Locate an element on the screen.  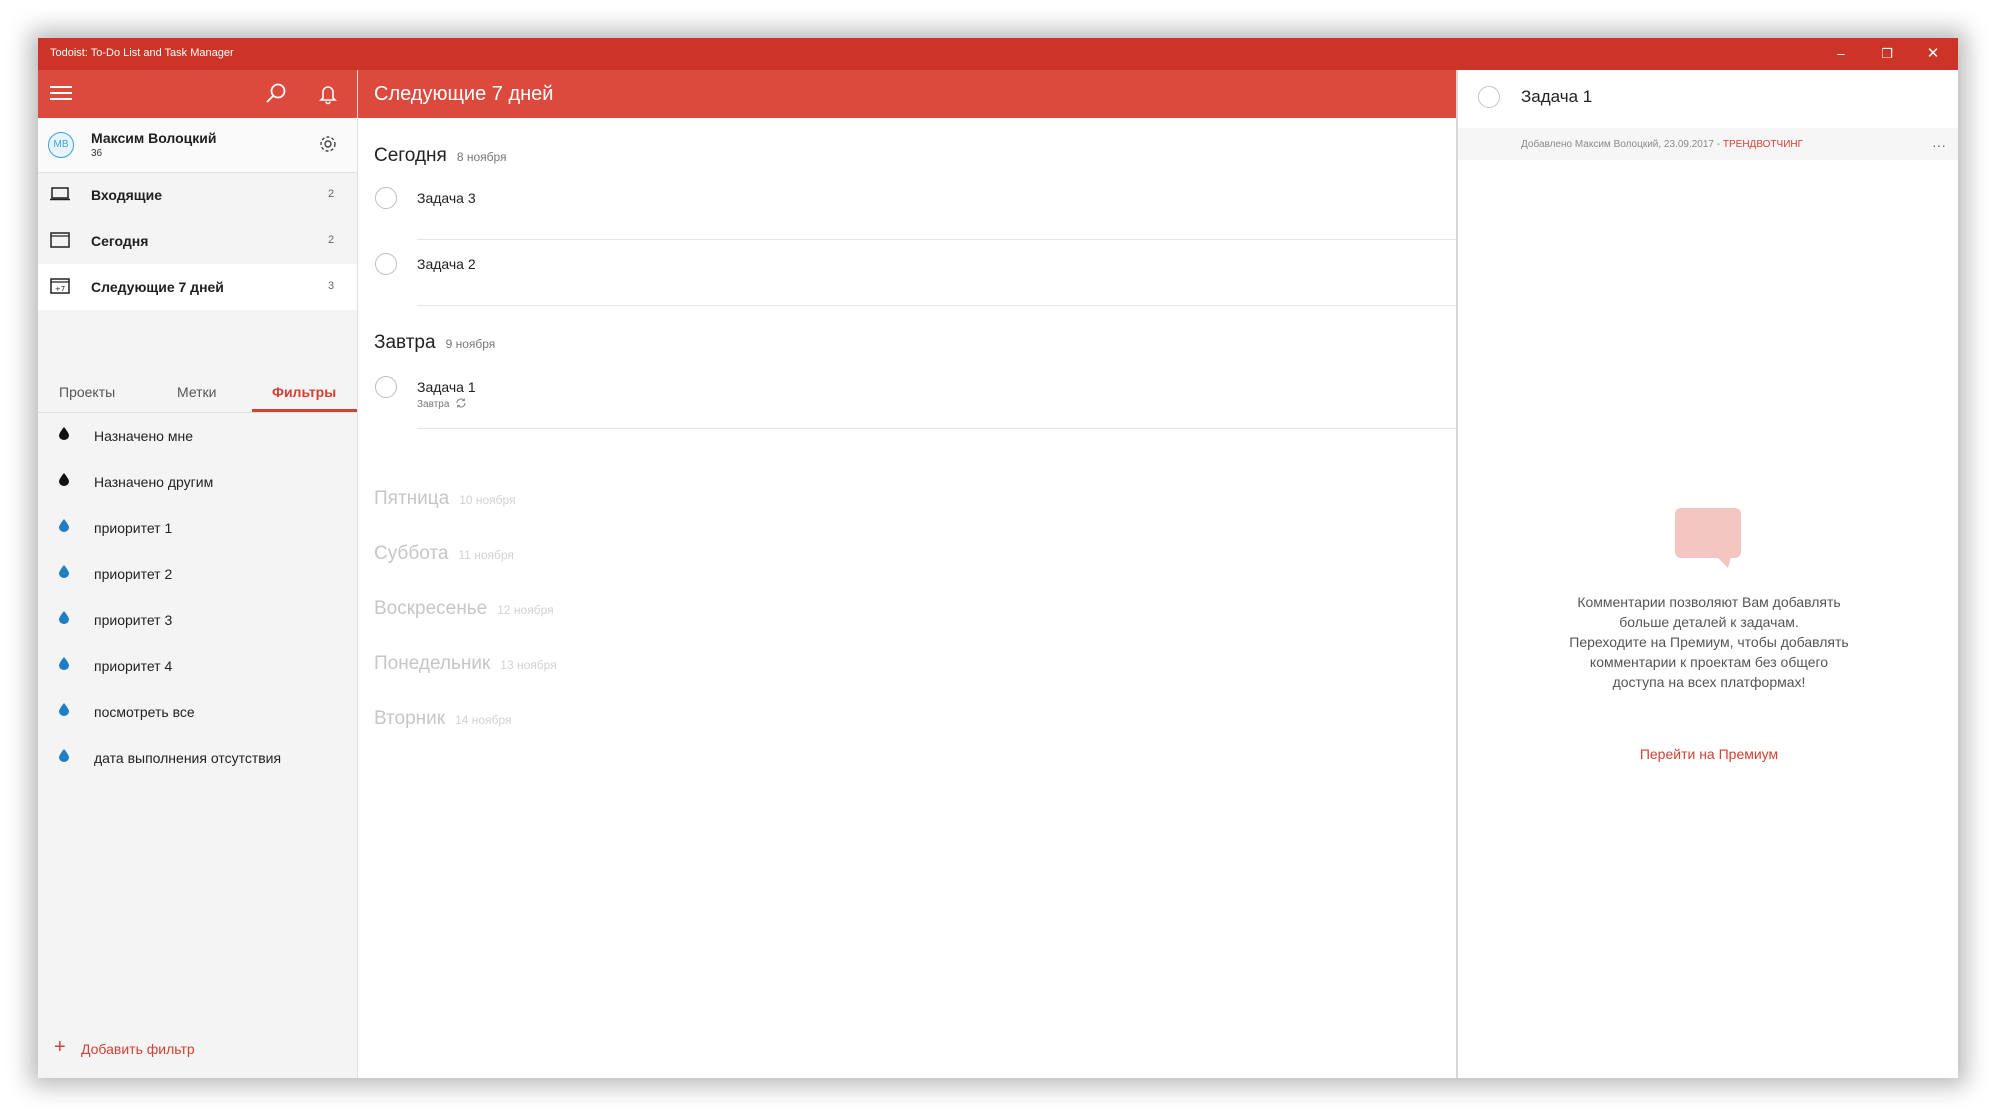
sidebar-tabs: Проекты Метки Фильтры is located at coordinates (197, 392).